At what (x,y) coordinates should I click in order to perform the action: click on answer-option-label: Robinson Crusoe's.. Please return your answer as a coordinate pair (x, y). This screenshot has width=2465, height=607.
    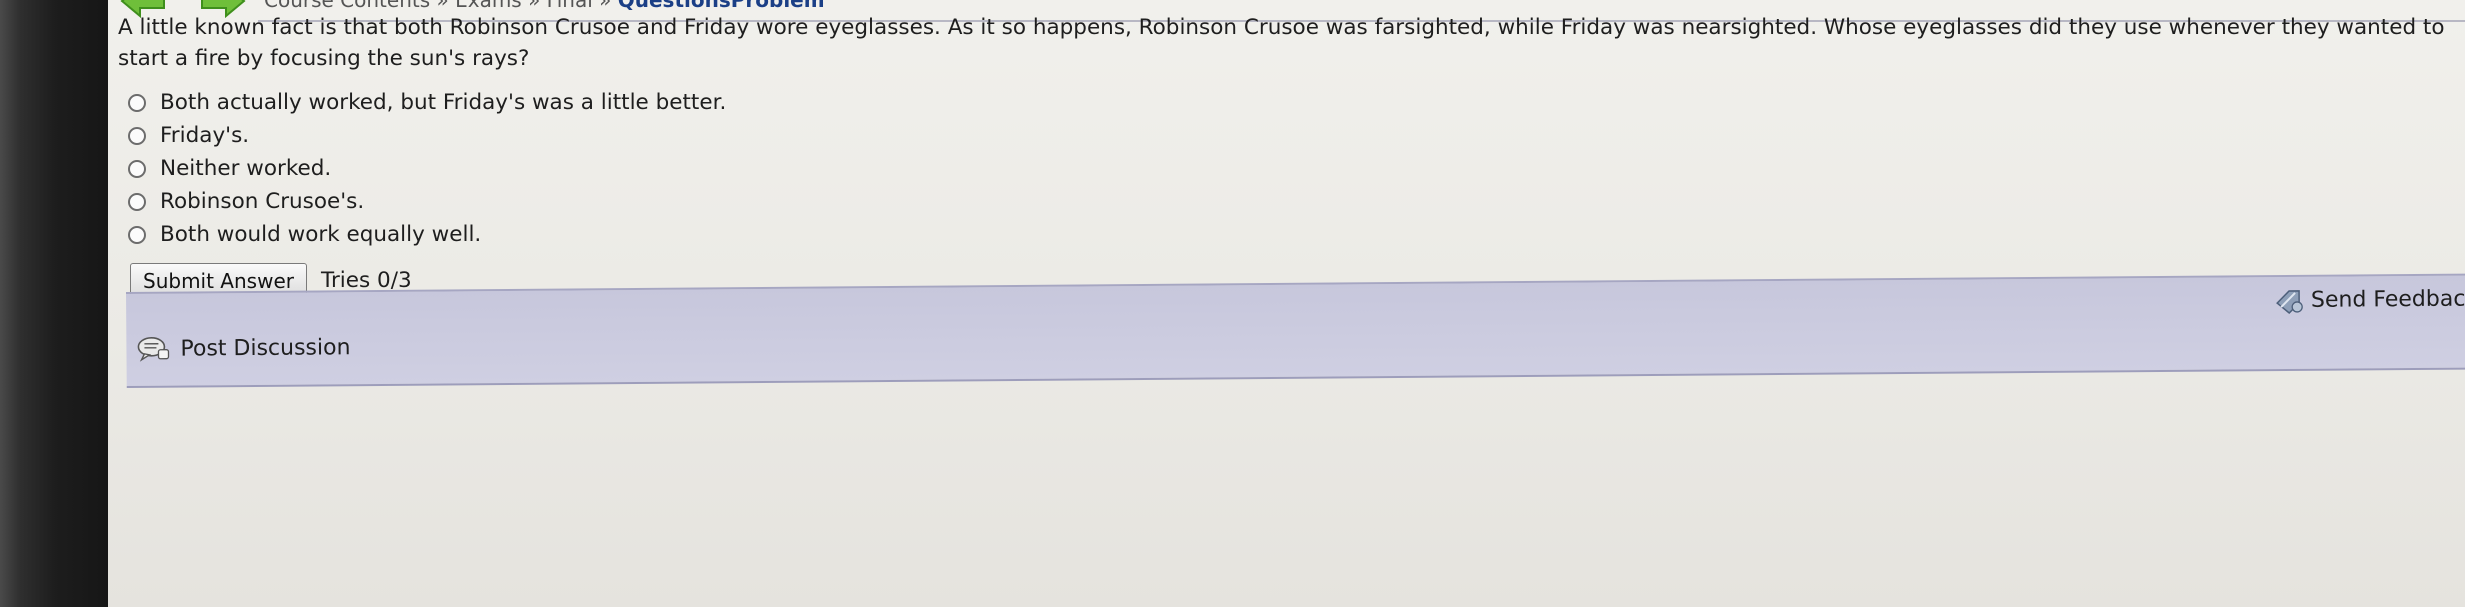
    Looking at the image, I should click on (262, 201).